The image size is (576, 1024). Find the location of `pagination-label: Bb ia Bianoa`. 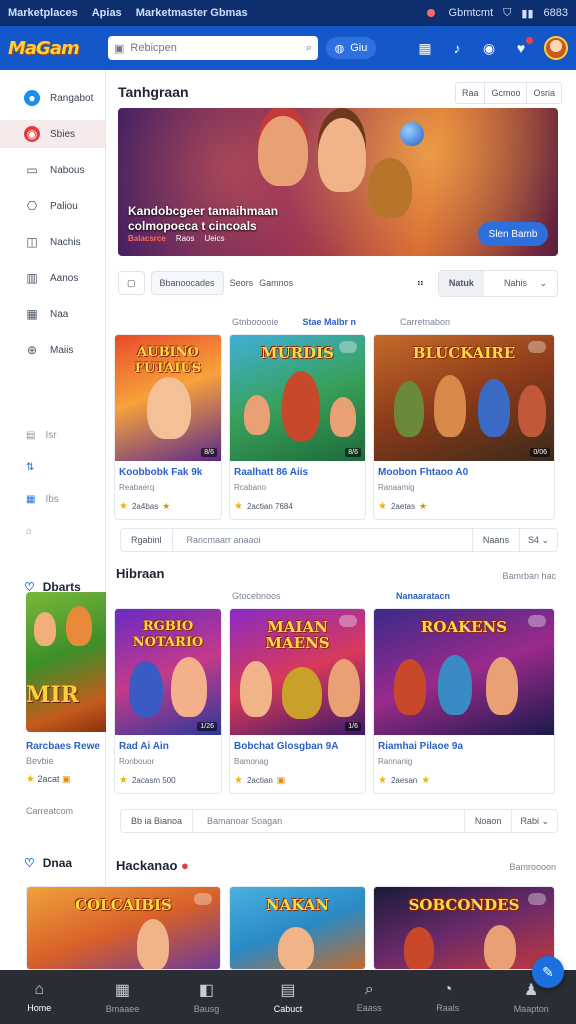

pagination-label: Bb ia Bianoa is located at coordinates (157, 821).